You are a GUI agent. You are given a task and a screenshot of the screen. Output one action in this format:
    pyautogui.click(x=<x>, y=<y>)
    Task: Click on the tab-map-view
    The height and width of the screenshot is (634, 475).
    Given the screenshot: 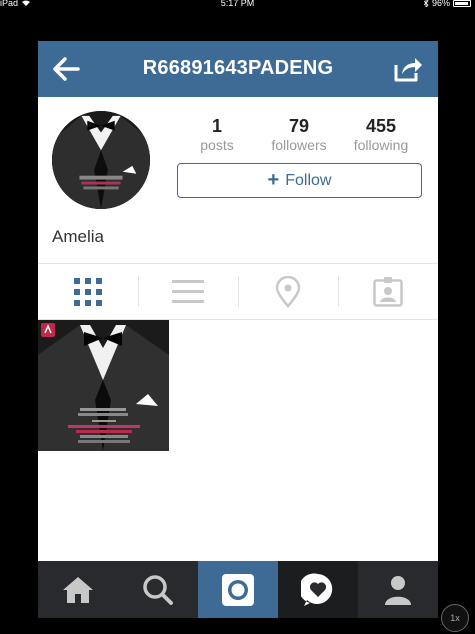 What is the action you would take?
    pyautogui.click(x=288, y=291)
    